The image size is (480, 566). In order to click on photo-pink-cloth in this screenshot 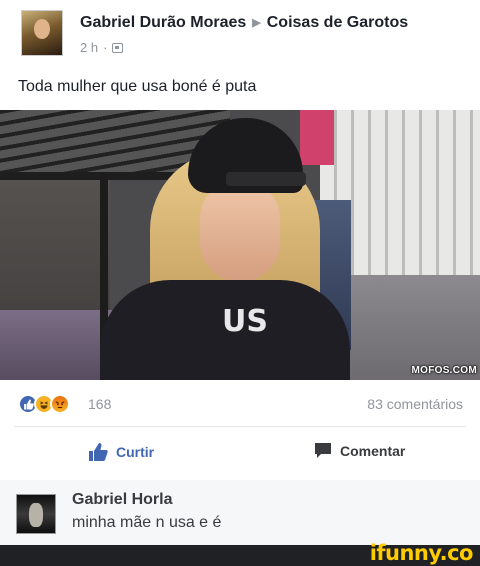, I will do `click(317, 137)`.